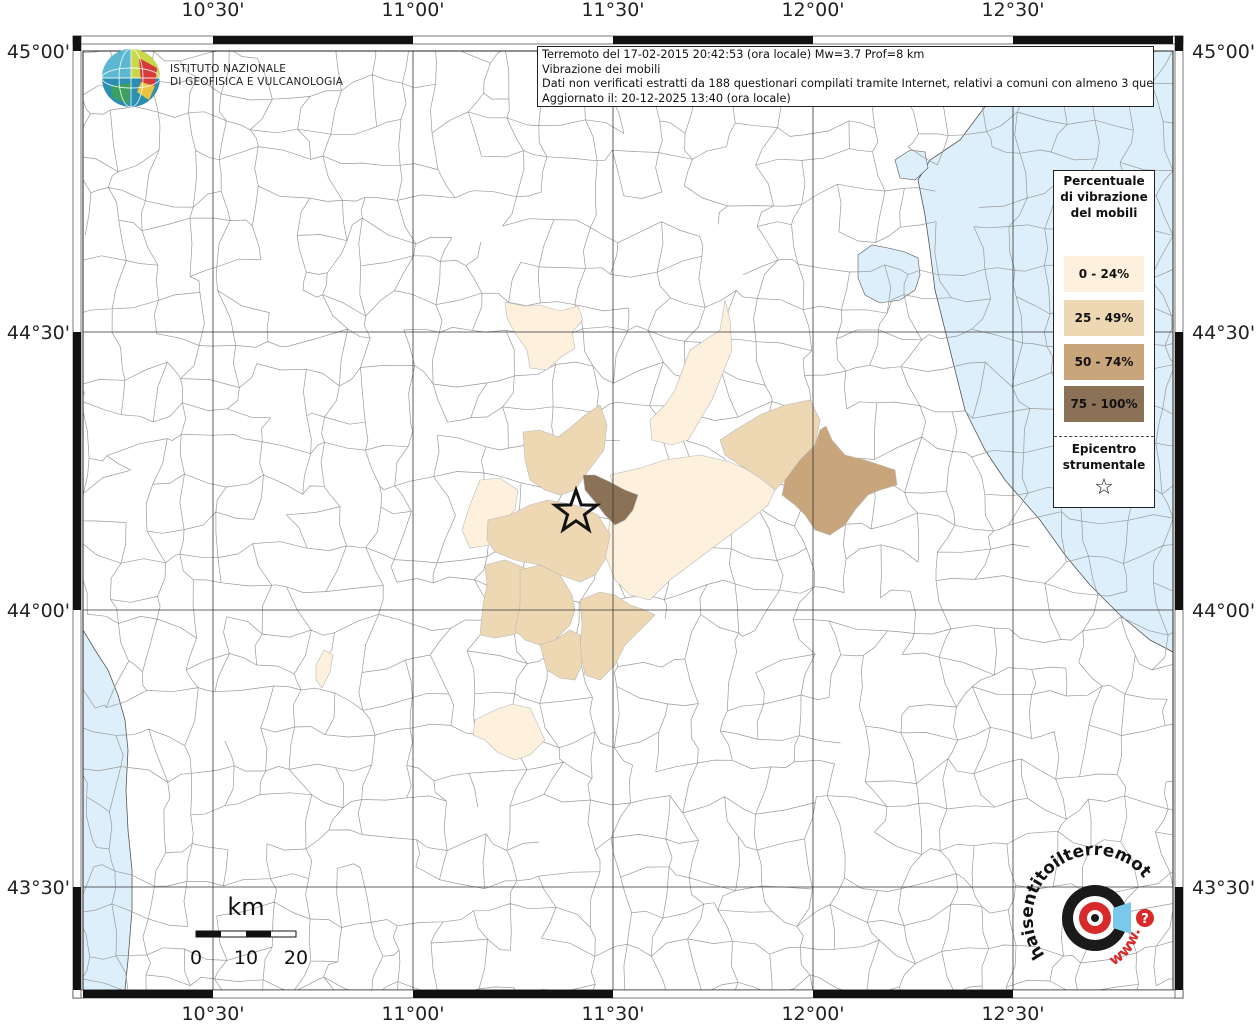  Describe the element at coordinates (38, 333) in the screenshot. I see `left-label-4430: 44°30'` at that location.